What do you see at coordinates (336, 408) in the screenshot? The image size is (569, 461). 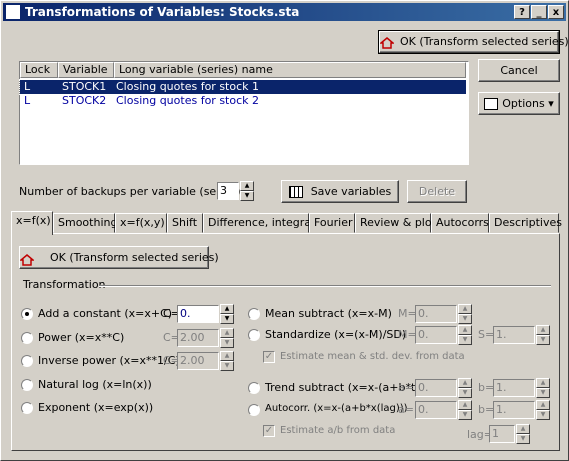 I see `label-autocorr: Autocorr. (x=x-(a+b*x(lag)))` at bounding box center [336, 408].